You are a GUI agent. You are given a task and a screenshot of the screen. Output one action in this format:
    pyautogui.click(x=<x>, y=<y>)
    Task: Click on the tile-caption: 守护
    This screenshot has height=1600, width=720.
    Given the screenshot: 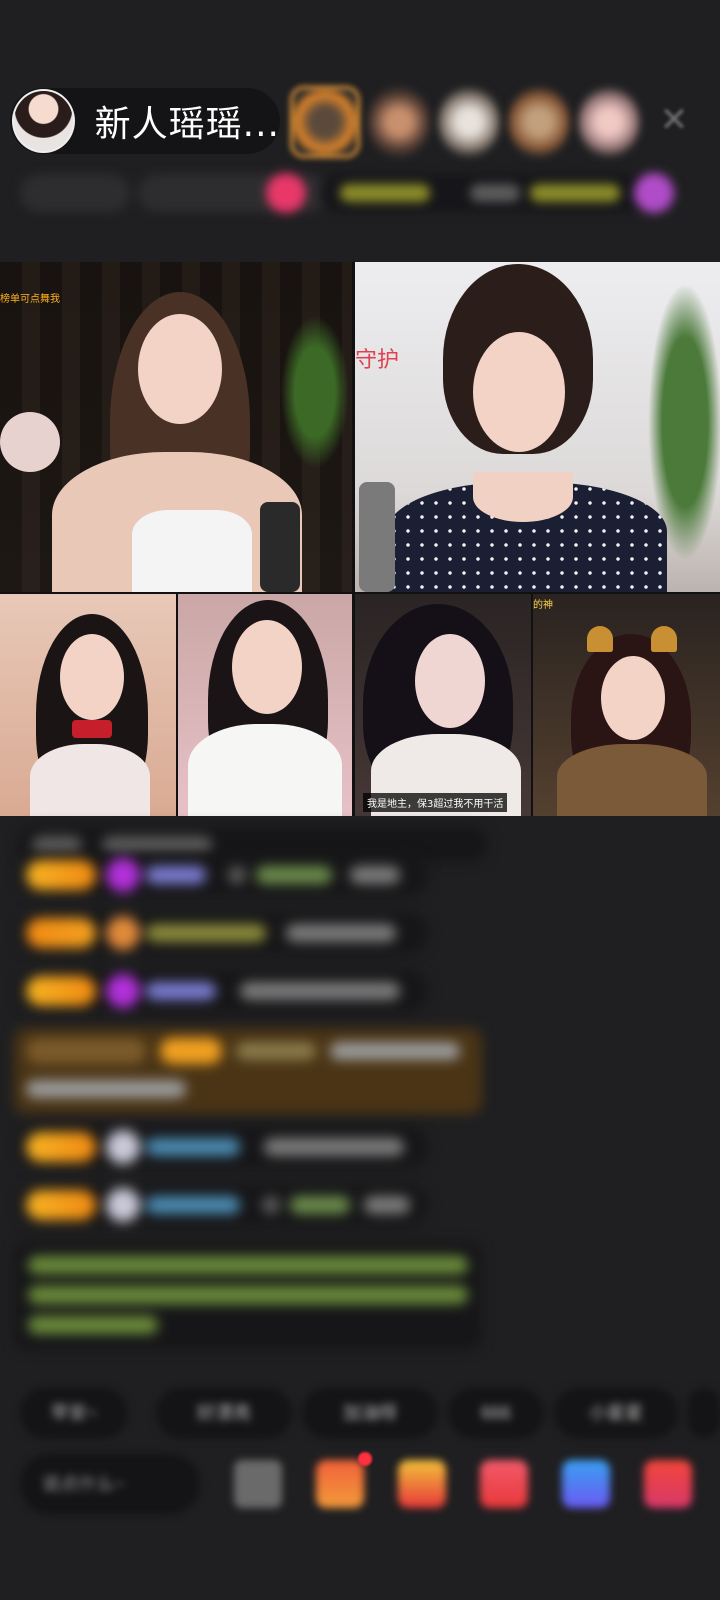 What is the action you would take?
    pyautogui.click(x=377, y=360)
    